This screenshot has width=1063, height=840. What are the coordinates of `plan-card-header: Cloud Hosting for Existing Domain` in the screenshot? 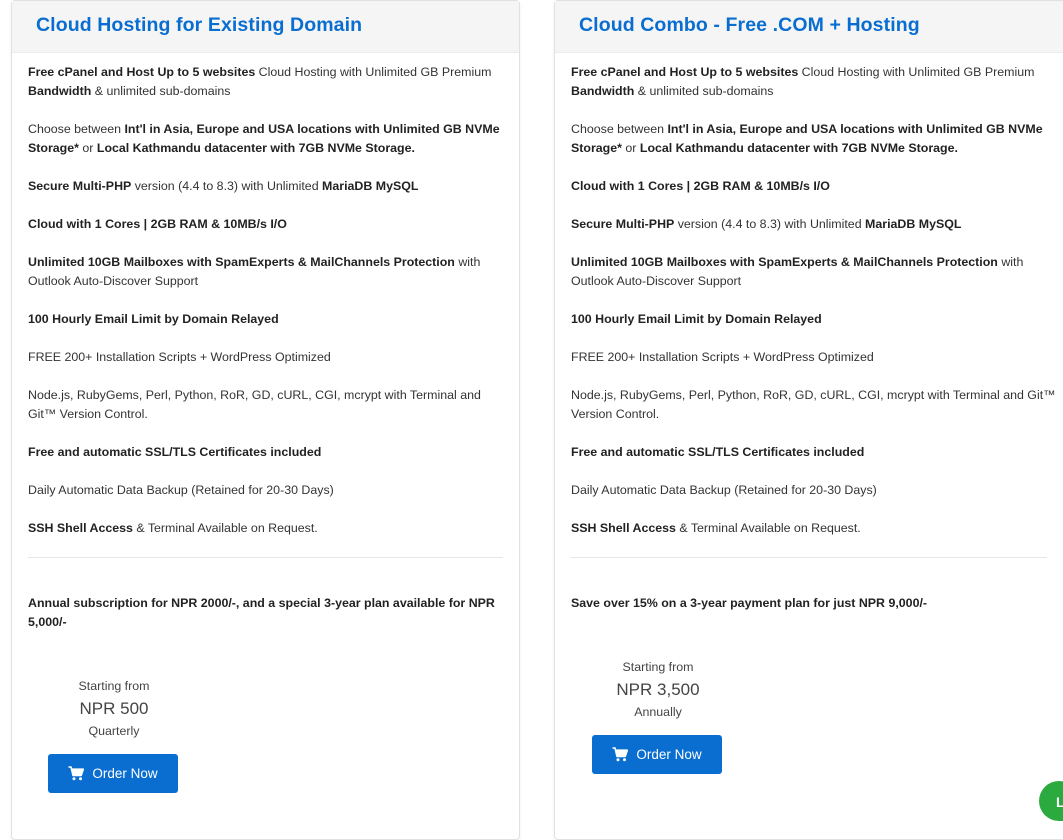 It's located at (265, 27).